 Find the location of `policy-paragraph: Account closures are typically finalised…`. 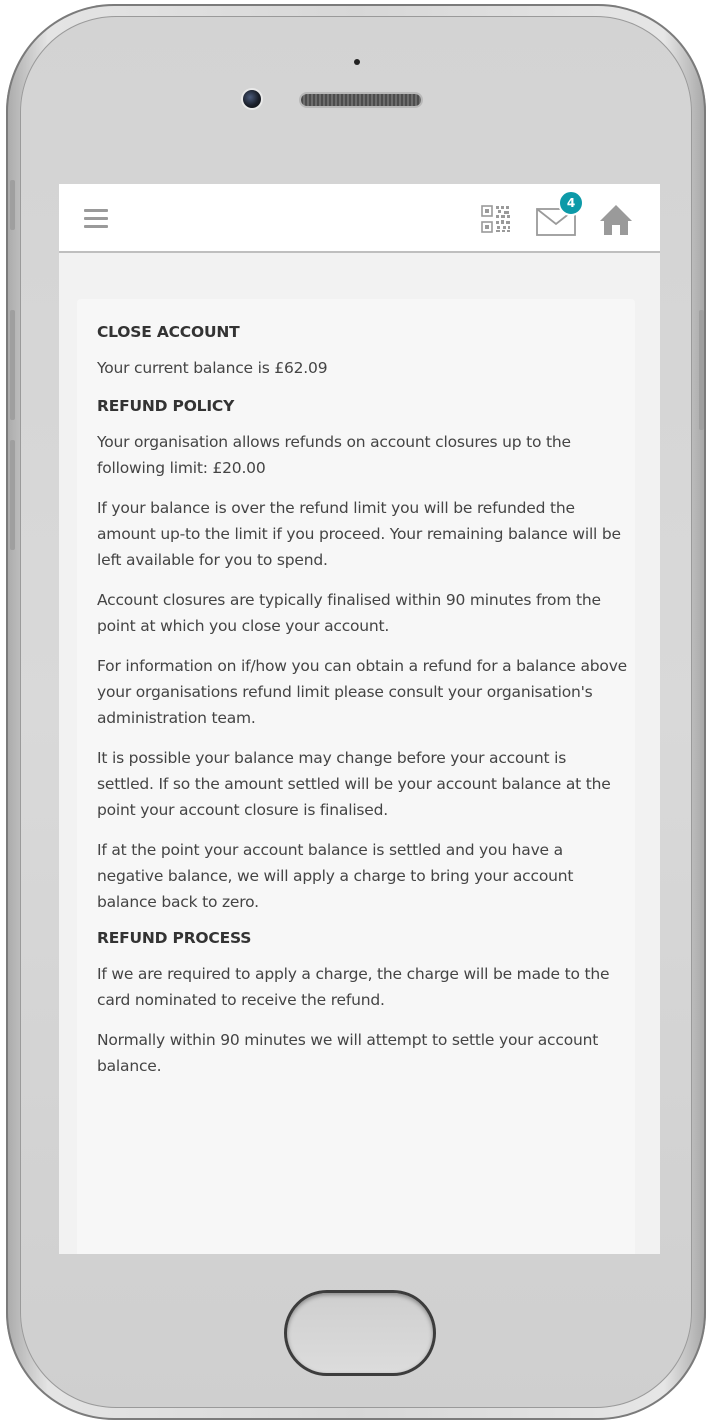

policy-paragraph: Account closures are typically finalised… is located at coordinates (349, 613).